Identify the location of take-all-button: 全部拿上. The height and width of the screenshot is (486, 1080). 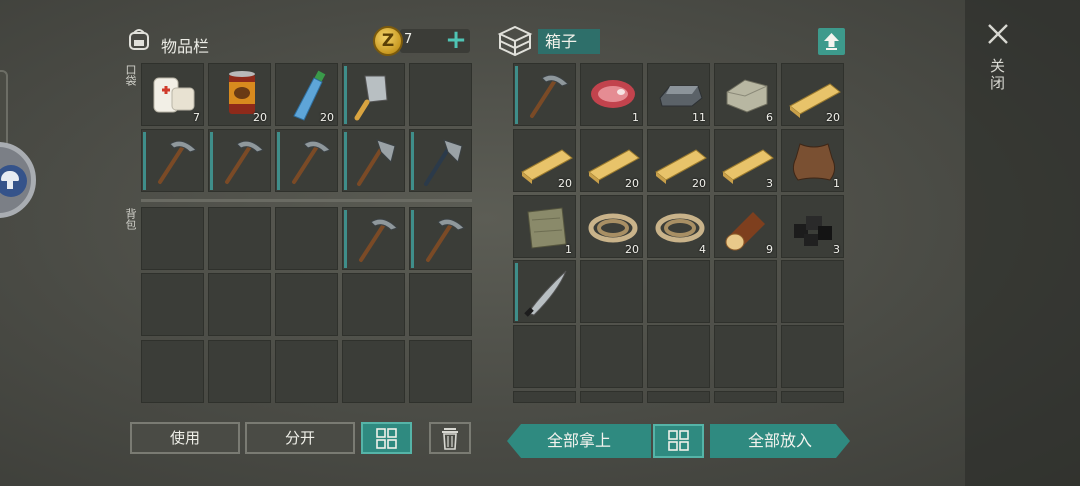
(579, 441).